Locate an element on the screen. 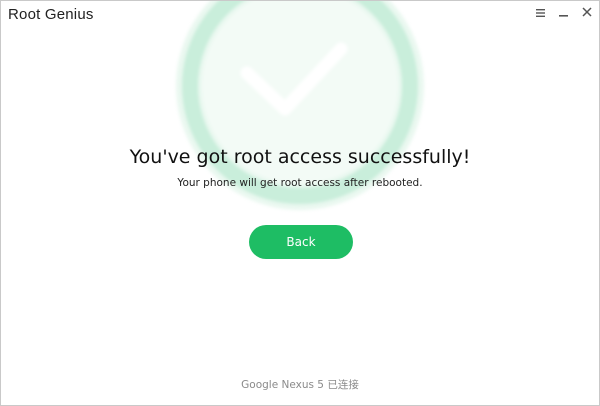  success-headline: You've got root access successfully! is located at coordinates (300, 157).